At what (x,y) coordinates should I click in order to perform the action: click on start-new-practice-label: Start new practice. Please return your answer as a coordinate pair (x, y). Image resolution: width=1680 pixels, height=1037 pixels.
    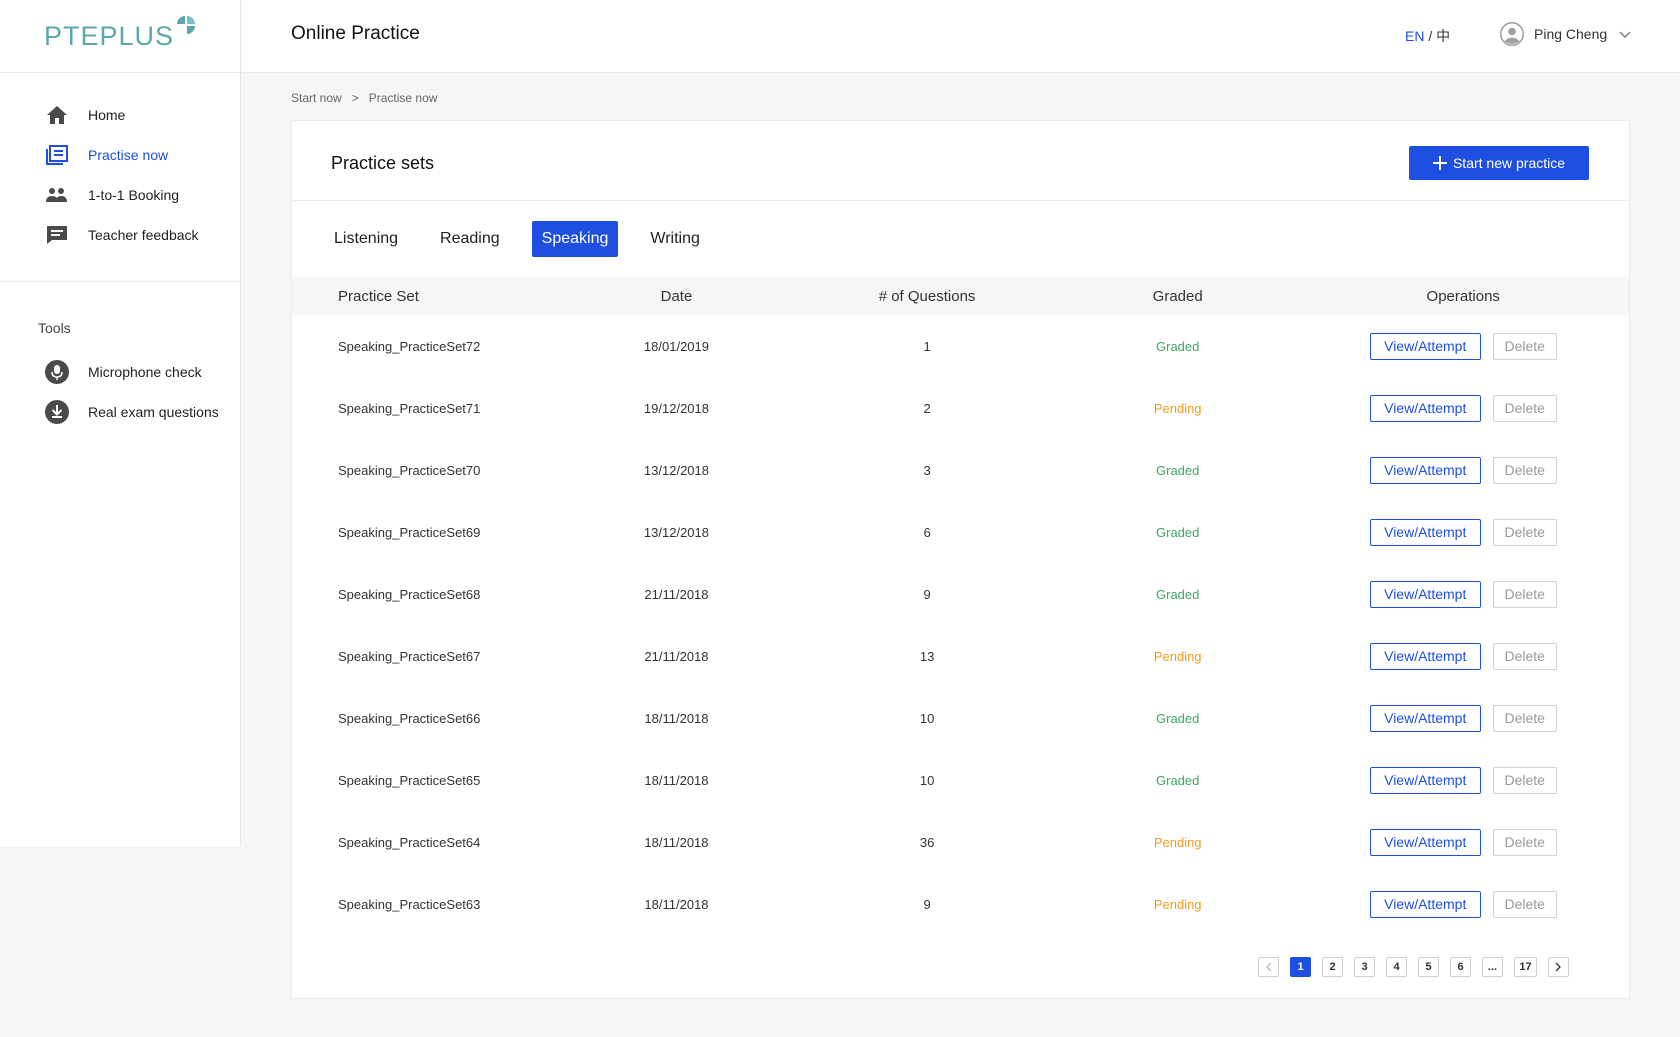
    Looking at the image, I should click on (1509, 163).